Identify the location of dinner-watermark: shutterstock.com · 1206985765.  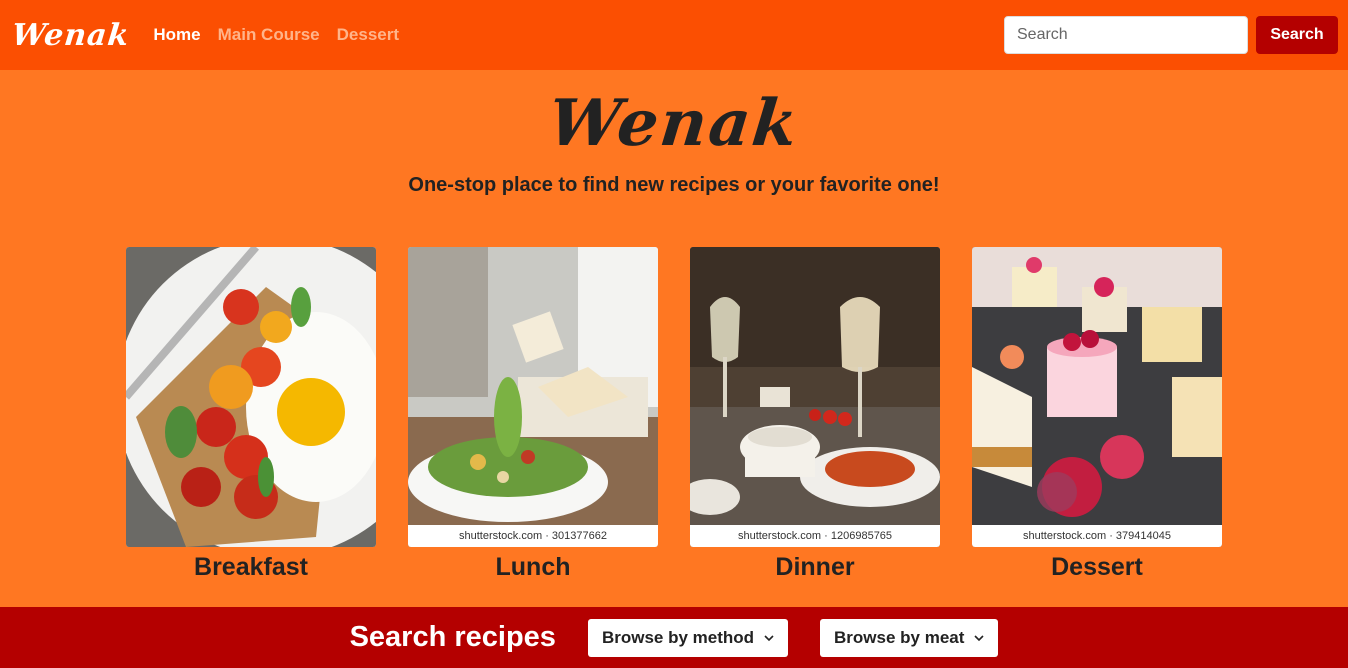
(815, 536).